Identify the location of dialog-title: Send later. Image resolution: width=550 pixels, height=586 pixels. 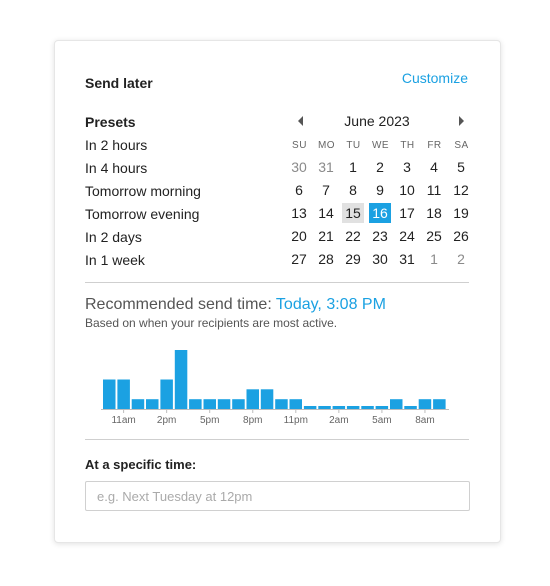
(119, 83).